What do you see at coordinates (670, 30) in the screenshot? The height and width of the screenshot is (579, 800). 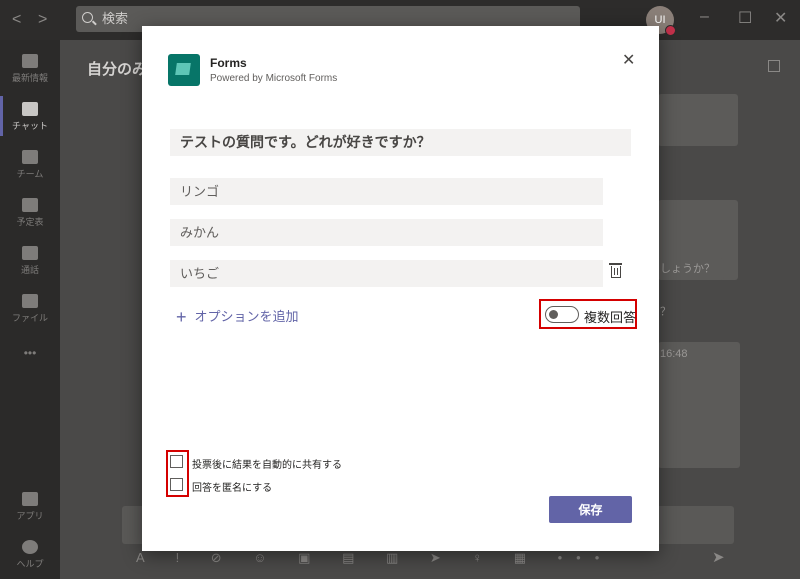 I see `status-badge` at bounding box center [670, 30].